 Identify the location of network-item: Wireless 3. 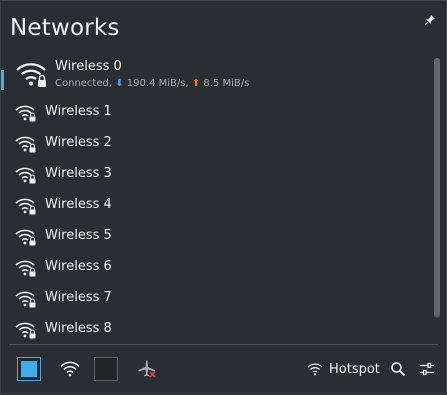
(216, 175).